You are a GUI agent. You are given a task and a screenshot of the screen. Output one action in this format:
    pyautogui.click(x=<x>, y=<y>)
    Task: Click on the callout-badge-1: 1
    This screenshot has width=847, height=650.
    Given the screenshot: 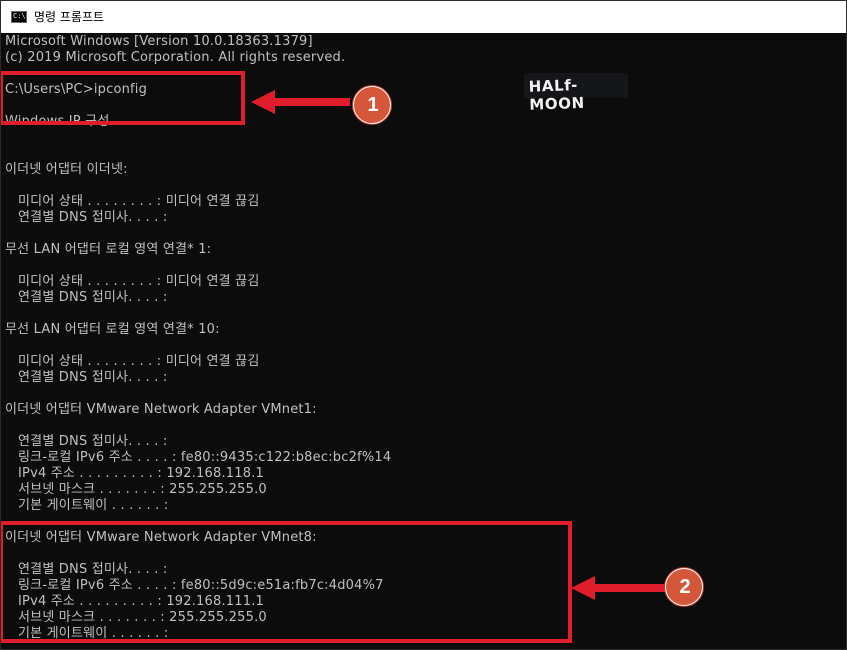 What is the action you would take?
    pyautogui.click(x=372, y=105)
    